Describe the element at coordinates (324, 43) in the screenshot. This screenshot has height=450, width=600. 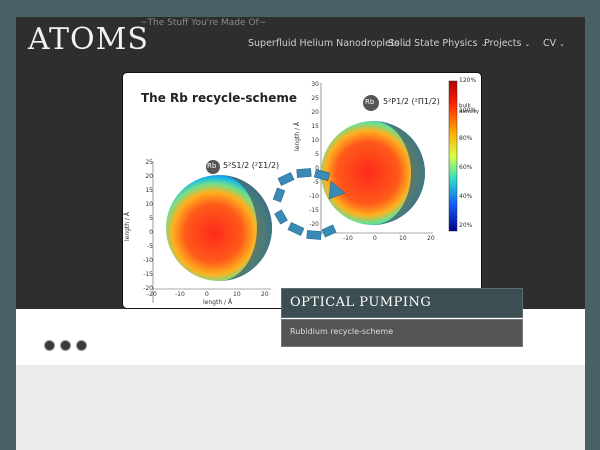
I see `nav-label: Superfluid Helium Nanodroplets` at that location.